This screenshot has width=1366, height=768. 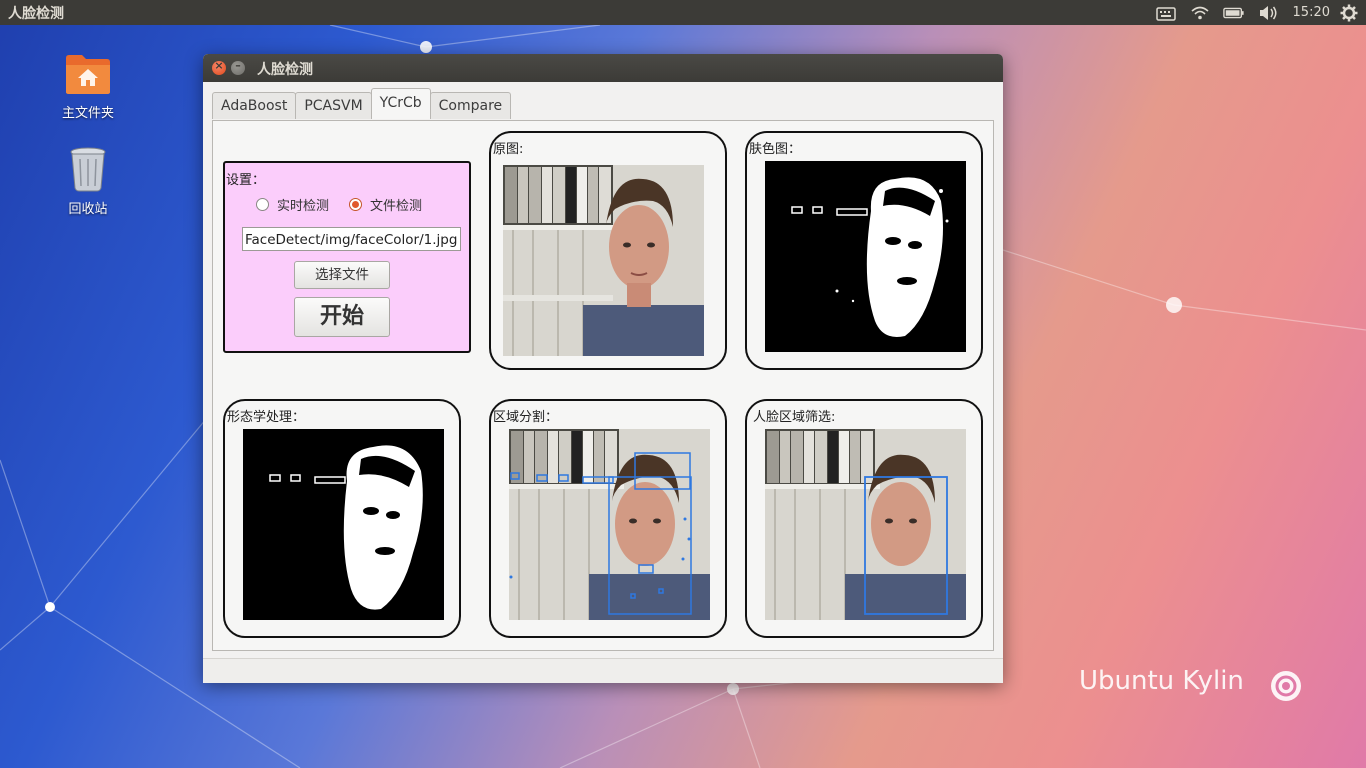 What do you see at coordinates (603, 260) in the screenshot?
I see `original-image` at bounding box center [603, 260].